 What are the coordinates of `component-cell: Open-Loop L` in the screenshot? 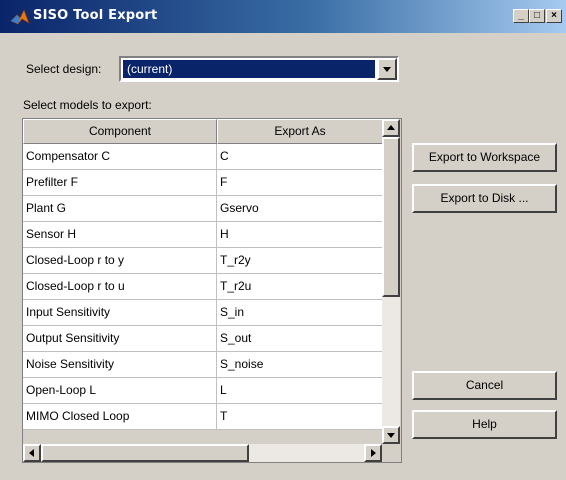 It's located at (120, 391).